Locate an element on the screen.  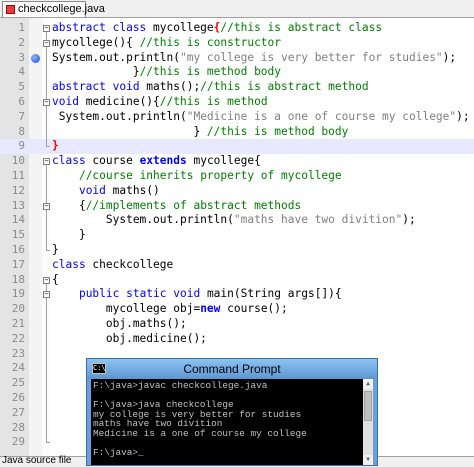
line-number: 15 is located at coordinates (18, 235).